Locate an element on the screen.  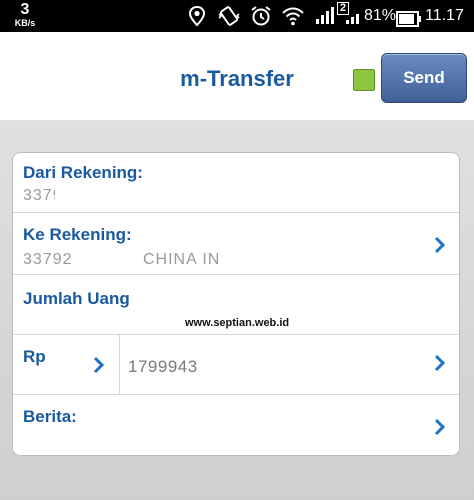
currency-chevron-icon is located at coordinates (99, 365).